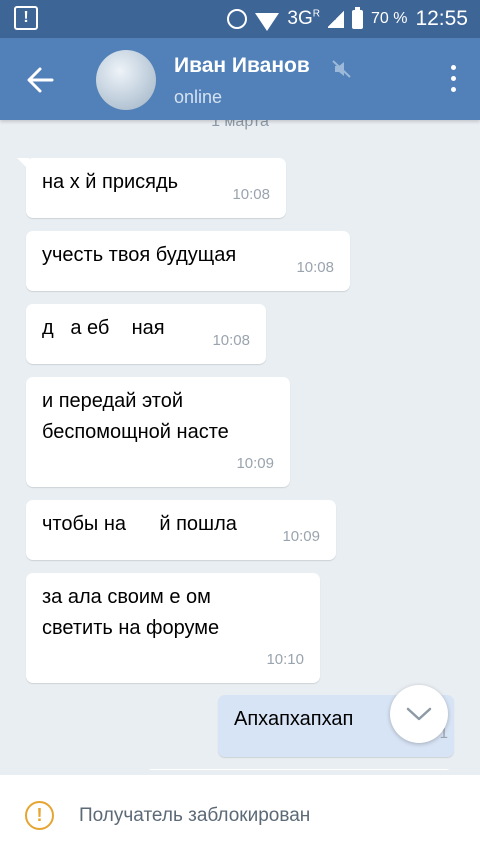 The height and width of the screenshot is (854, 480). Describe the element at coordinates (341, 69) in the screenshot. I see `mute-icon` at that location.